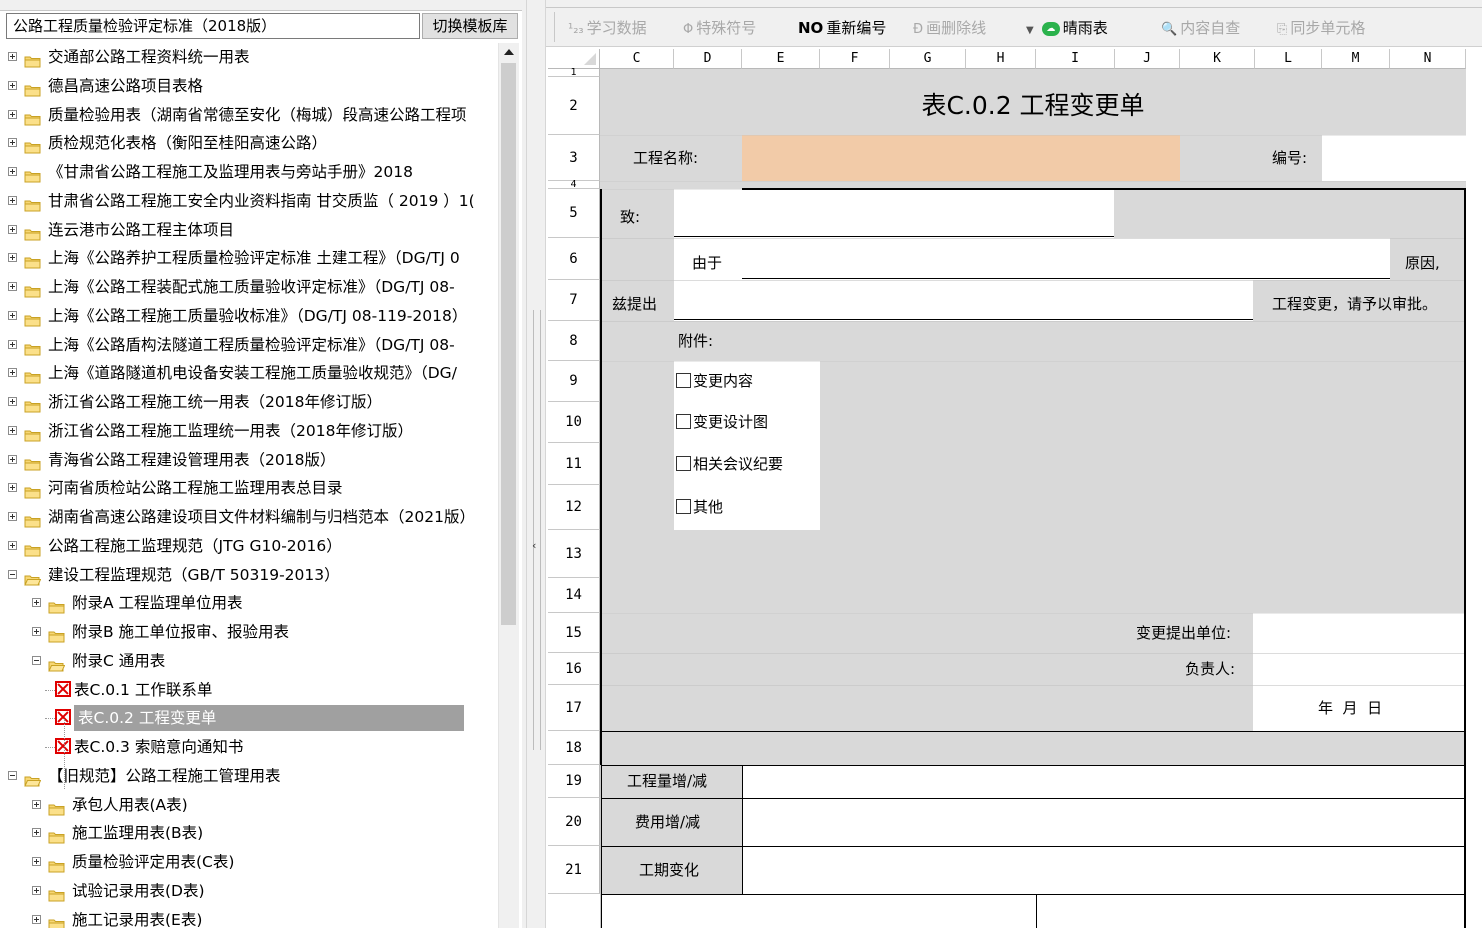 The height and width of the screenshot is (928, 1482). What do you see at coordinates (252, 287) in the screenshot?
I see `tree-folder-item: 上海《公路工程装配式施工质量验收评定标准》（DG/TJ 08-` at bounding box center [252, 287].